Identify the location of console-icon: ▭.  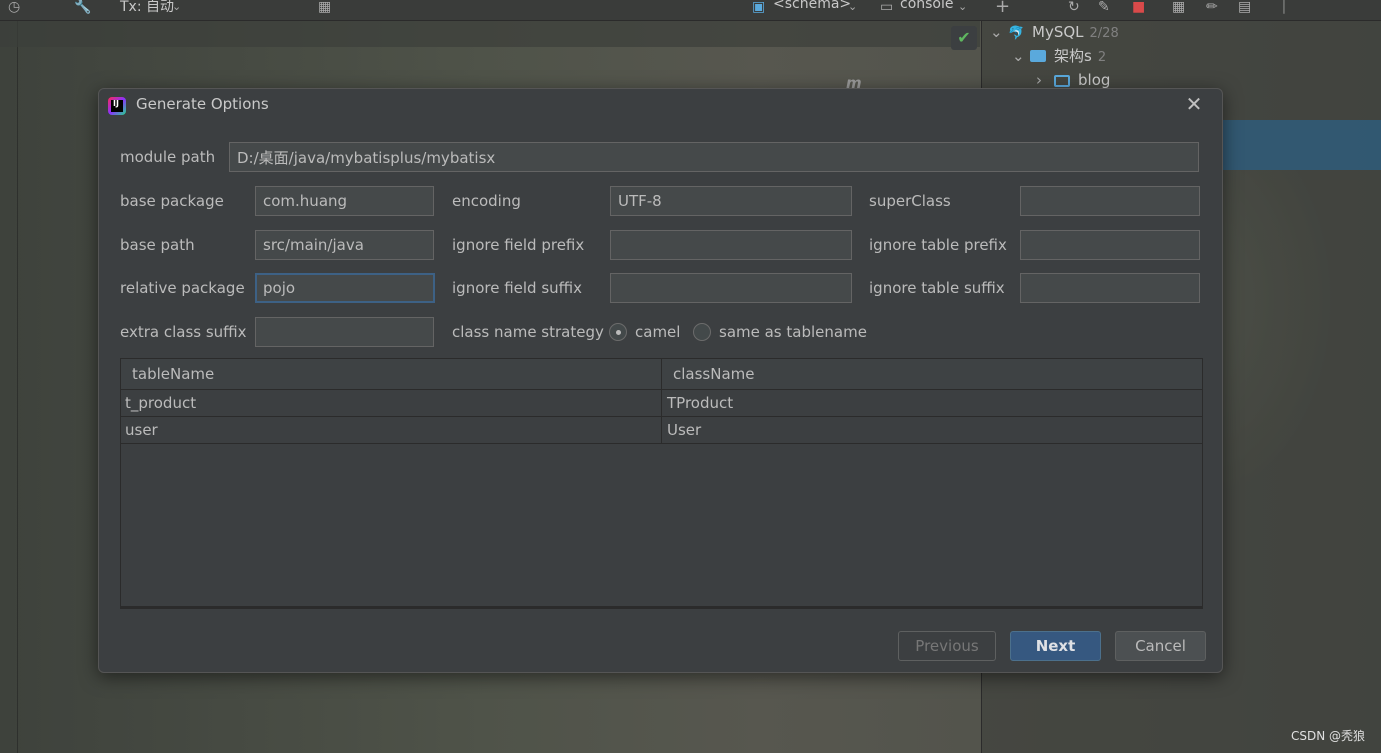
(887, 7).